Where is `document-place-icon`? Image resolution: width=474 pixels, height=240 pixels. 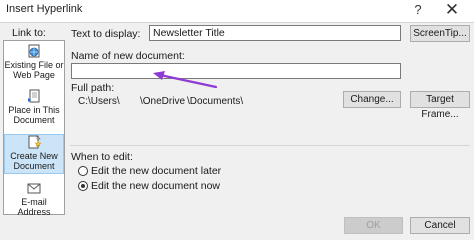
document-place-icon is located at coordinates (34, 96).